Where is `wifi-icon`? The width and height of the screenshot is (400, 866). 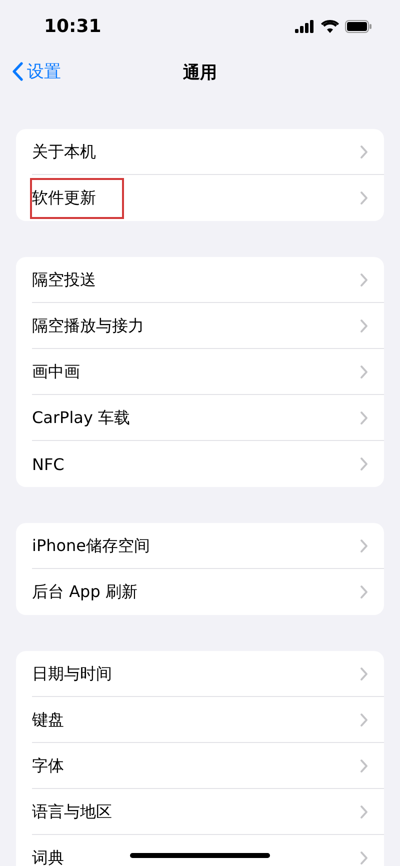 wifi-icon is located at coordinates (330, 26).